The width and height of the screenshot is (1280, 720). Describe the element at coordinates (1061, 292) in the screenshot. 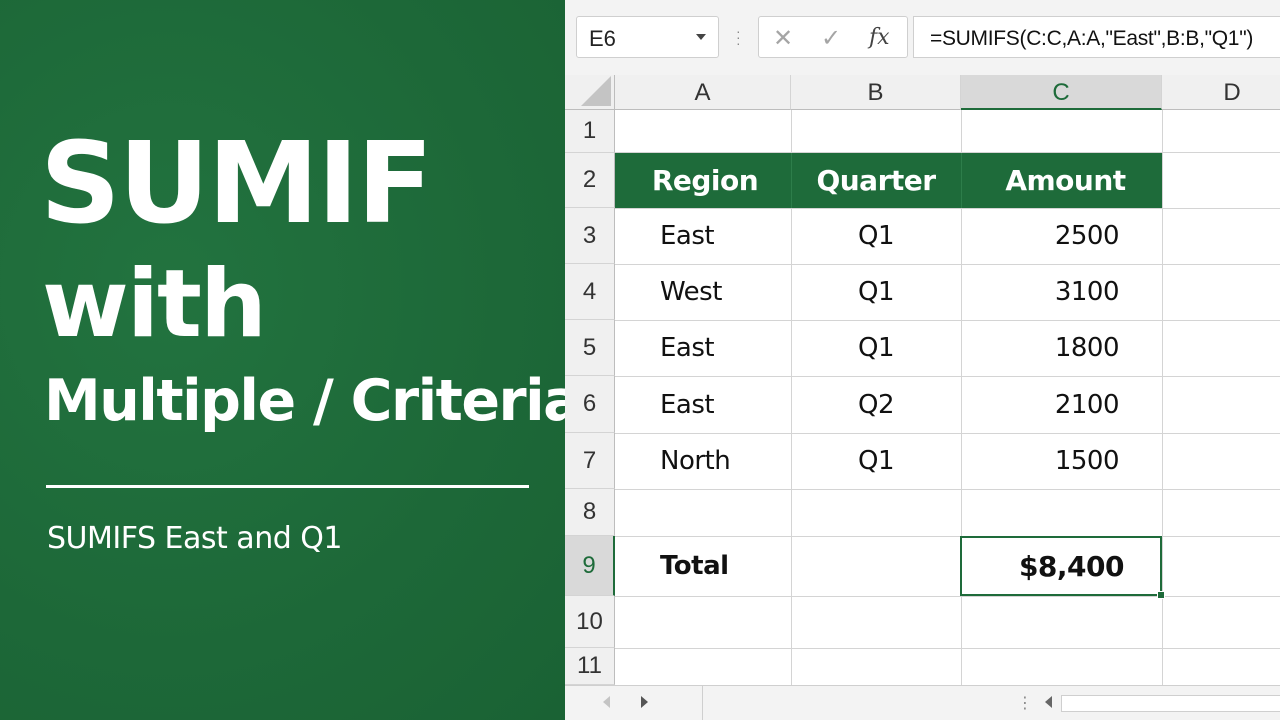

I see `cell-amount: 3100` at that location.